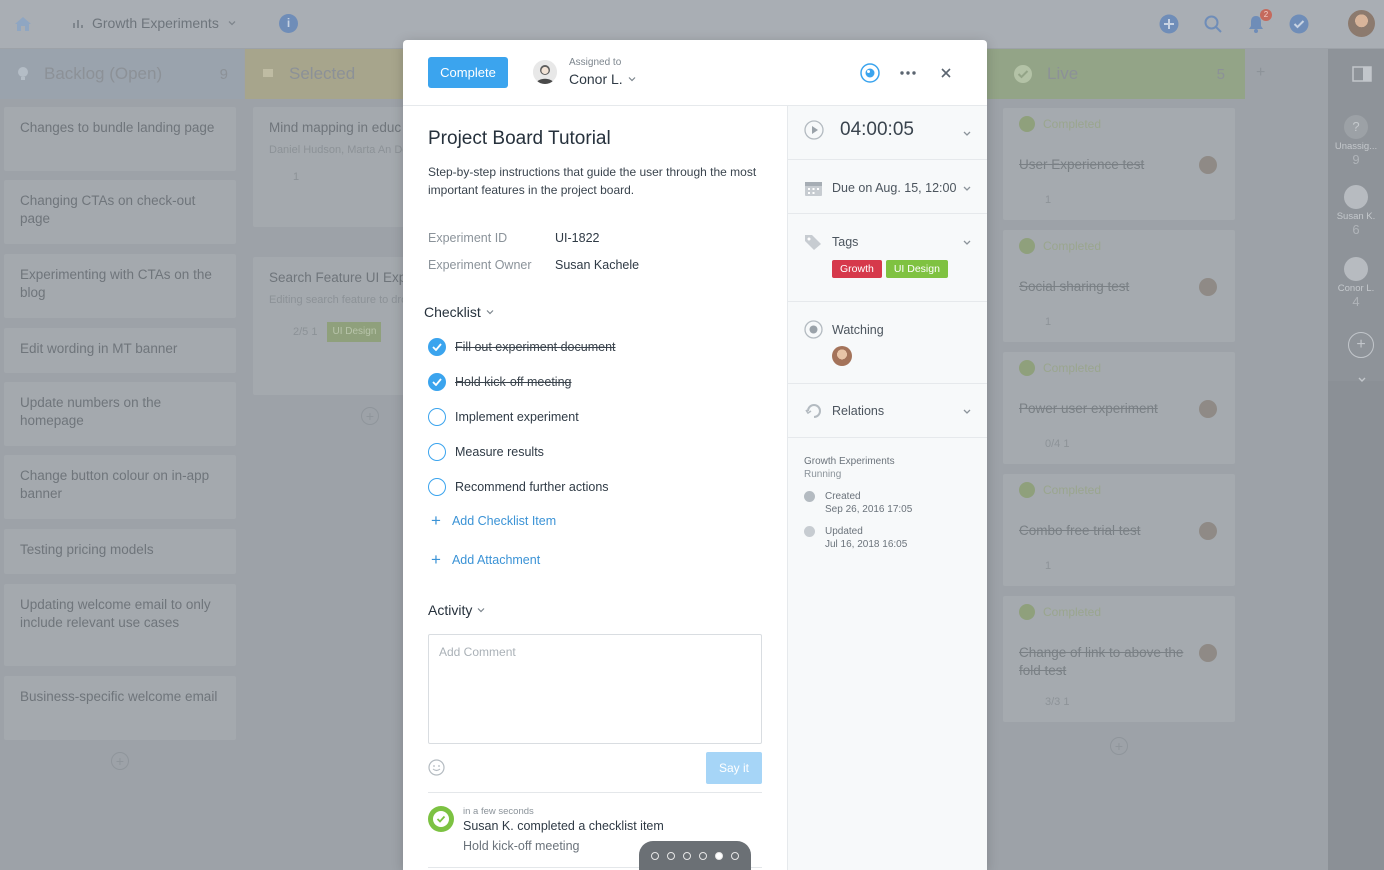 Image resolution: width=1384 pixels, height=870 pixels. I want to click on home-icon, so click(23, 24).